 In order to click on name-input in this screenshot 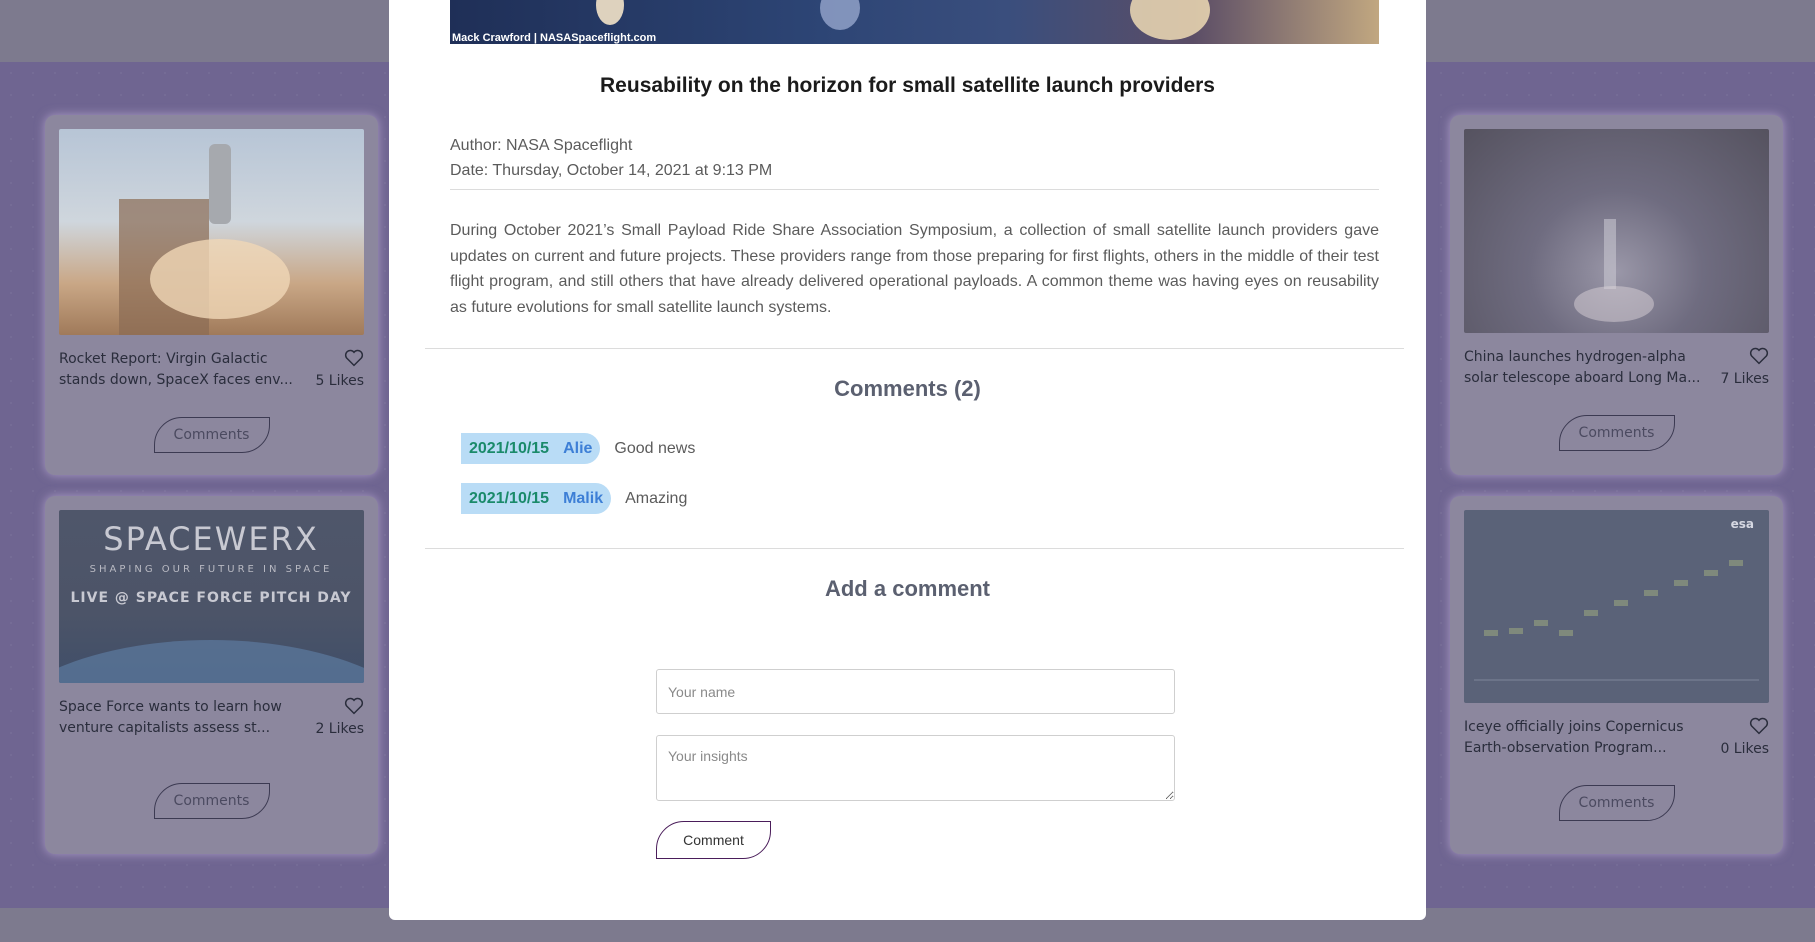, I will do `click(915, 691)`.